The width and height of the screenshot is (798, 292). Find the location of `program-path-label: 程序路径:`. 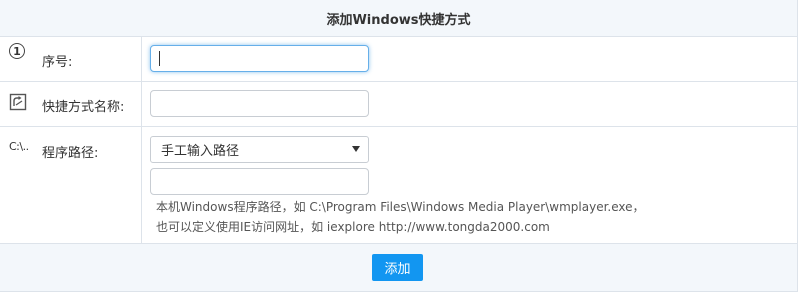

program-path-label: 程序路径: is located at coordinates (70, 153).